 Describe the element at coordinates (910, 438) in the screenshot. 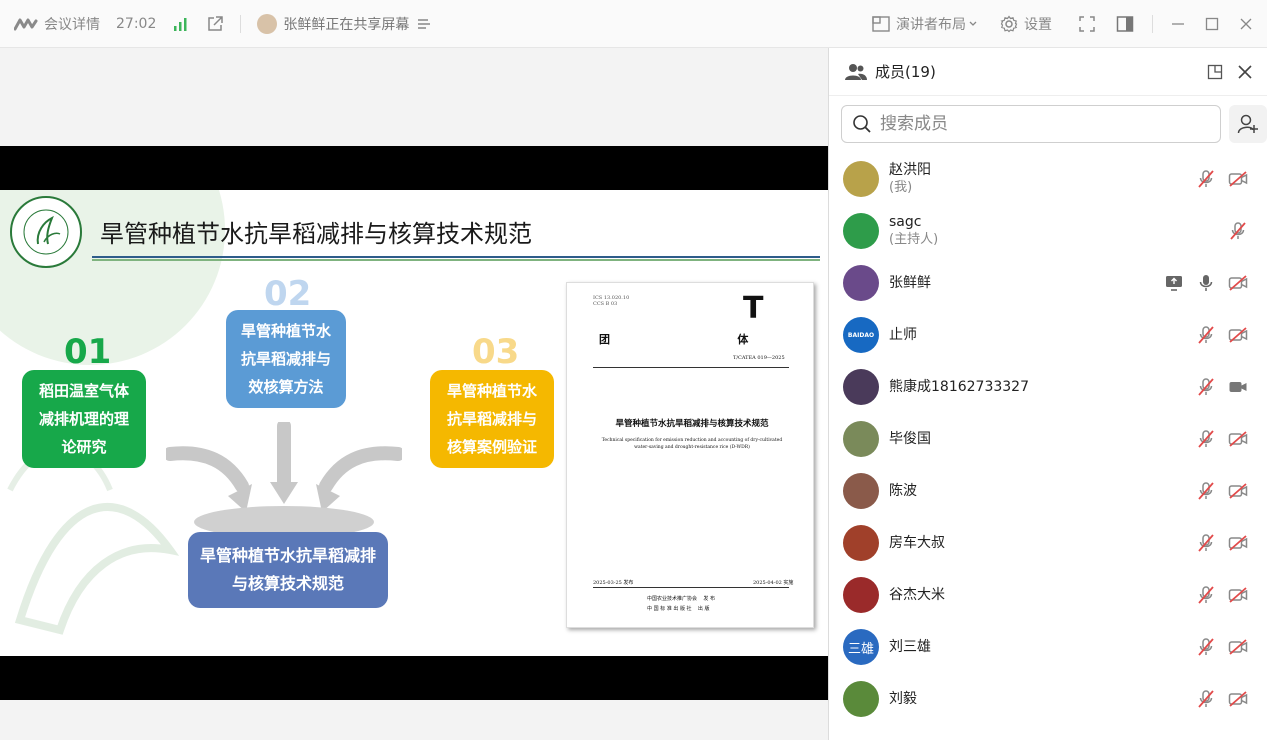

I see `member-name: 毕俊国` at that location.